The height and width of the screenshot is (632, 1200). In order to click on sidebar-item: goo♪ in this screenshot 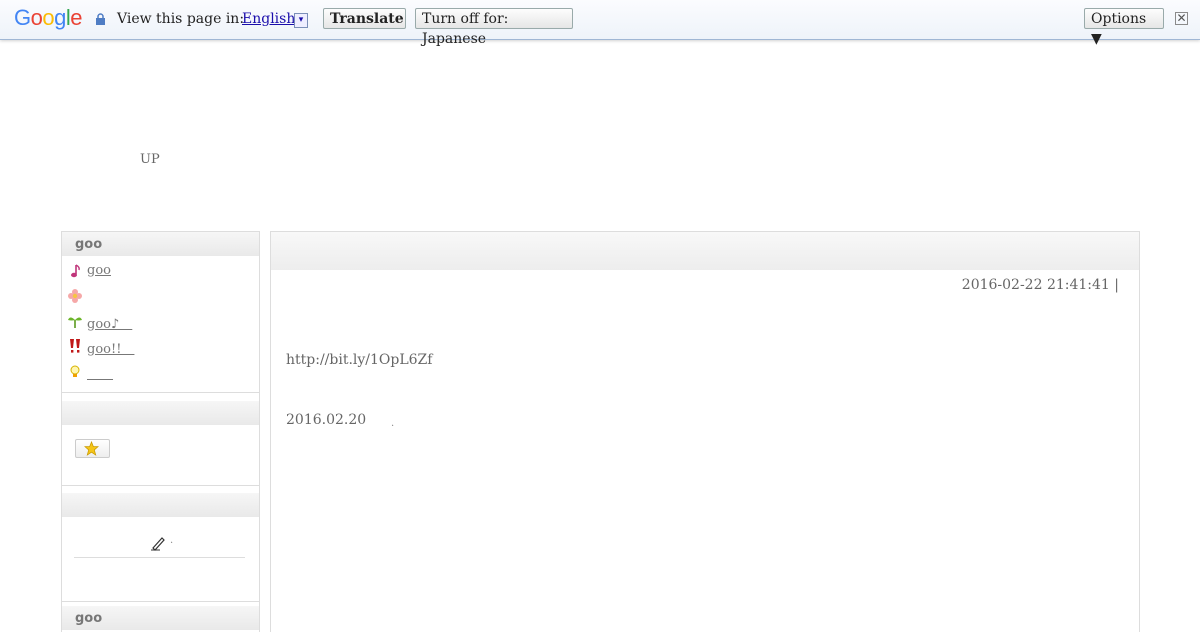, I will do `click(160, 322)`.